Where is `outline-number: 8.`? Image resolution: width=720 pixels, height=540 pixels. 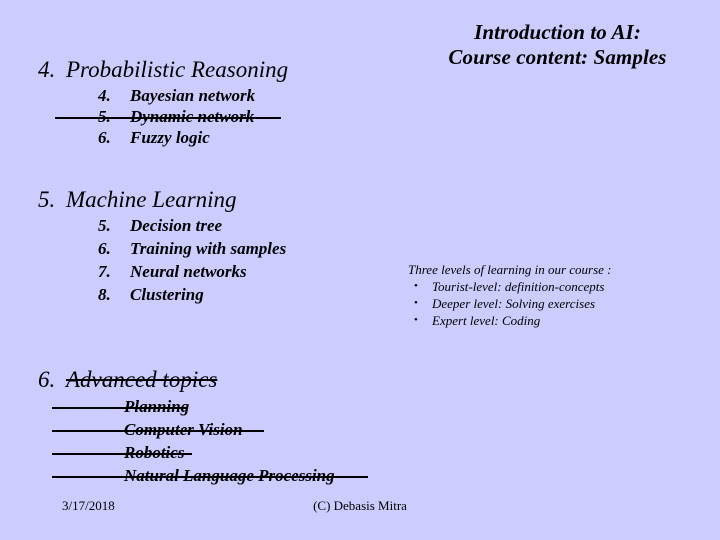 outline-number: 8. is located at coordinates (104, 294).